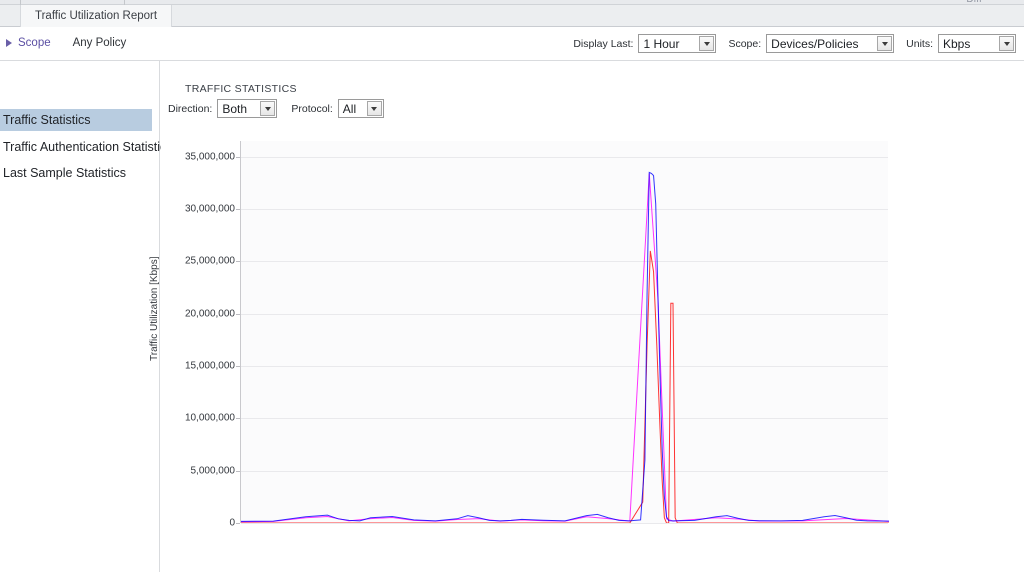 The height and width of the screenshot is (572, 1024). I want to click on display-last-select: 1 Hour, so click(677, 43).